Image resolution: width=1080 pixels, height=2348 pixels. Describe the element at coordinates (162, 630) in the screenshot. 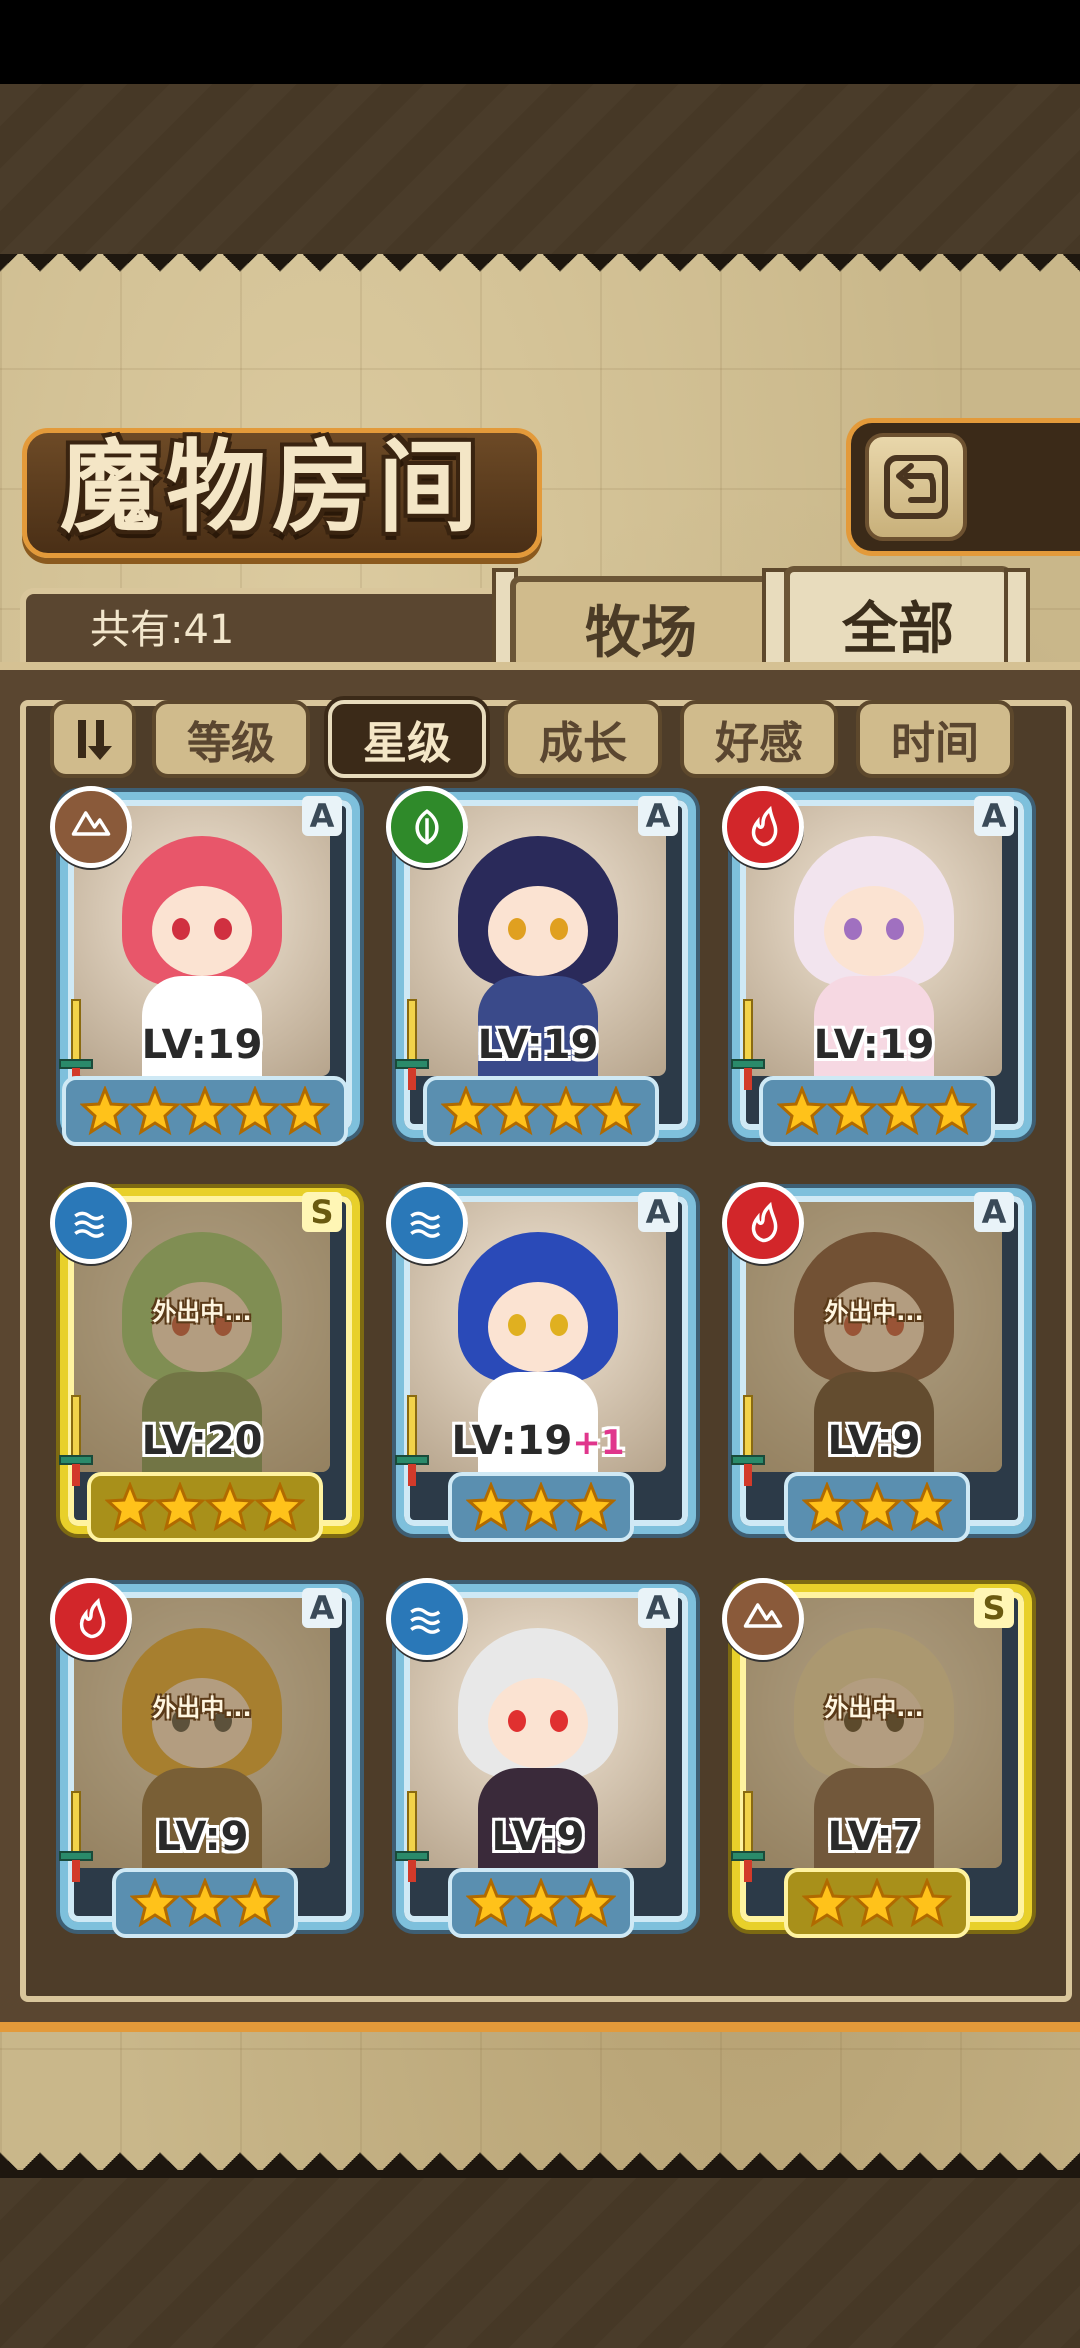

I see `monster-count: 共有:41` at that location.